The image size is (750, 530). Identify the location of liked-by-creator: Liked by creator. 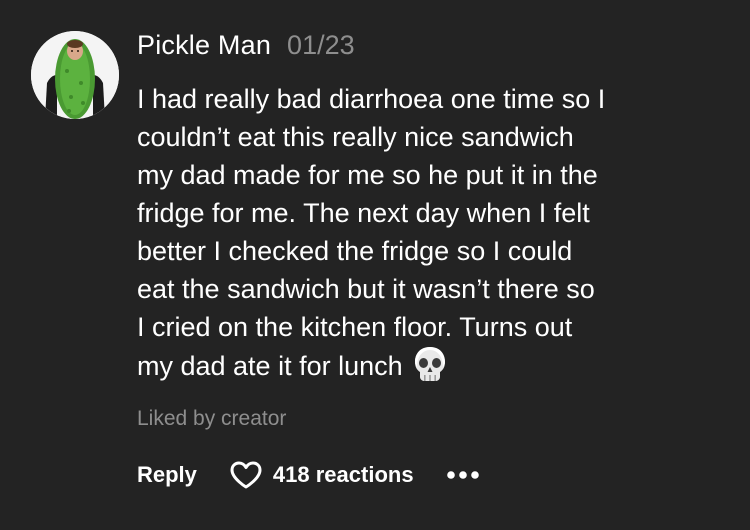
(212, 418).